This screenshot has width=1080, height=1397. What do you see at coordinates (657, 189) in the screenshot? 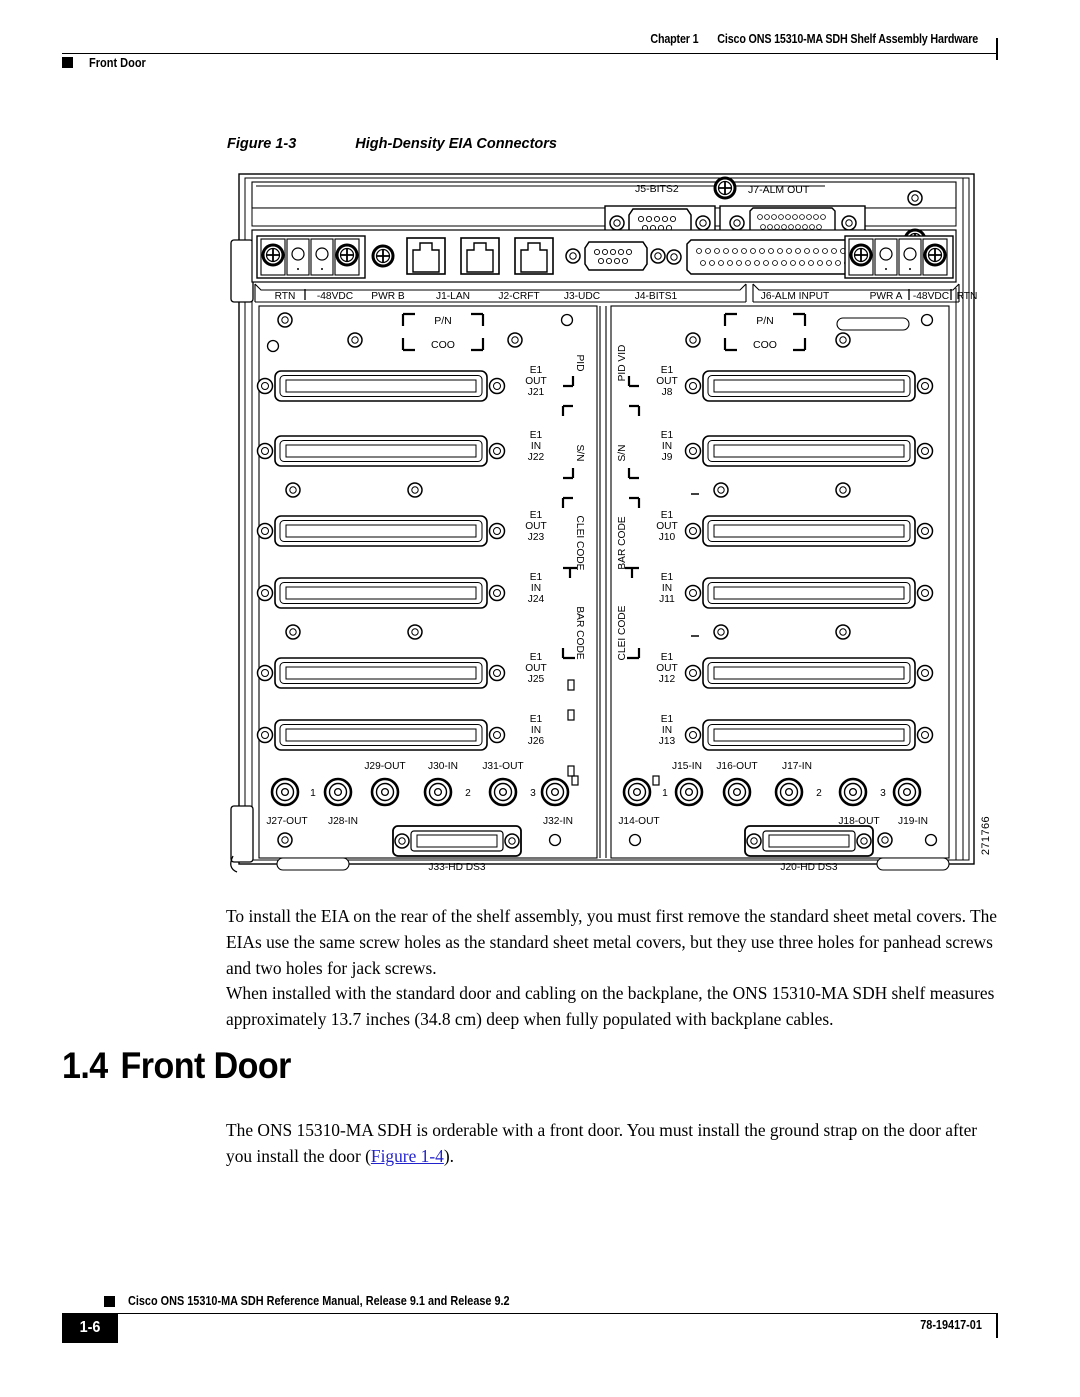
I see `label-j5-bits2: J5-BITS2` at bounding box center [657, 189].